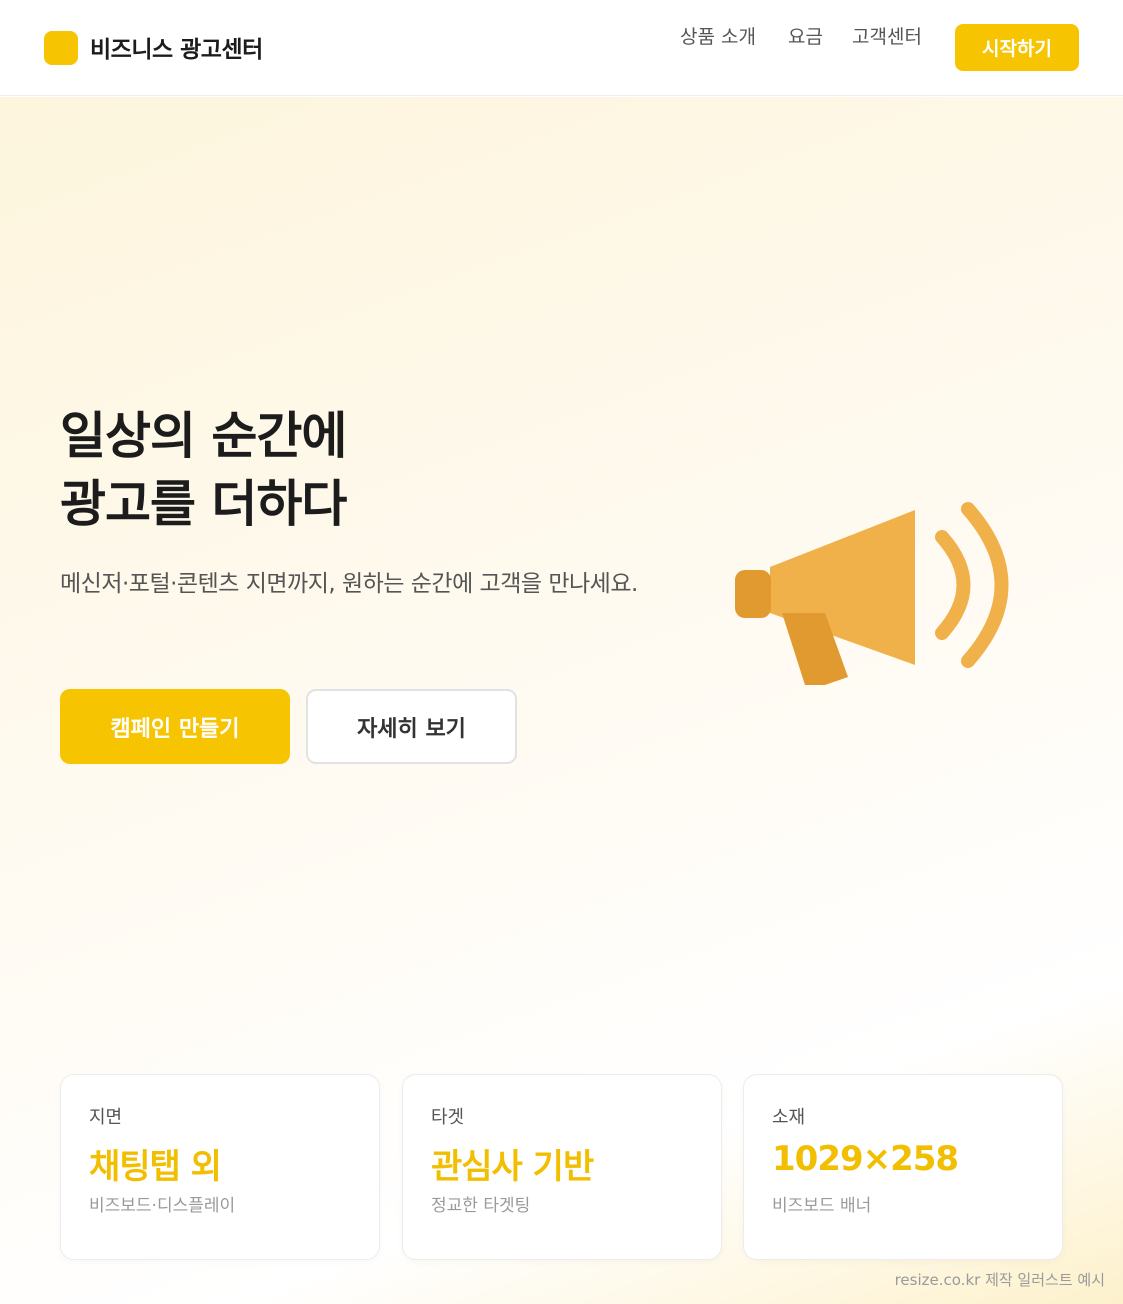 The height and width of the screenshot is (1304, 1123). Describe the element at coordinates (1017, 47) in the screenshot. I see `start-button: 시작하기` at that location.